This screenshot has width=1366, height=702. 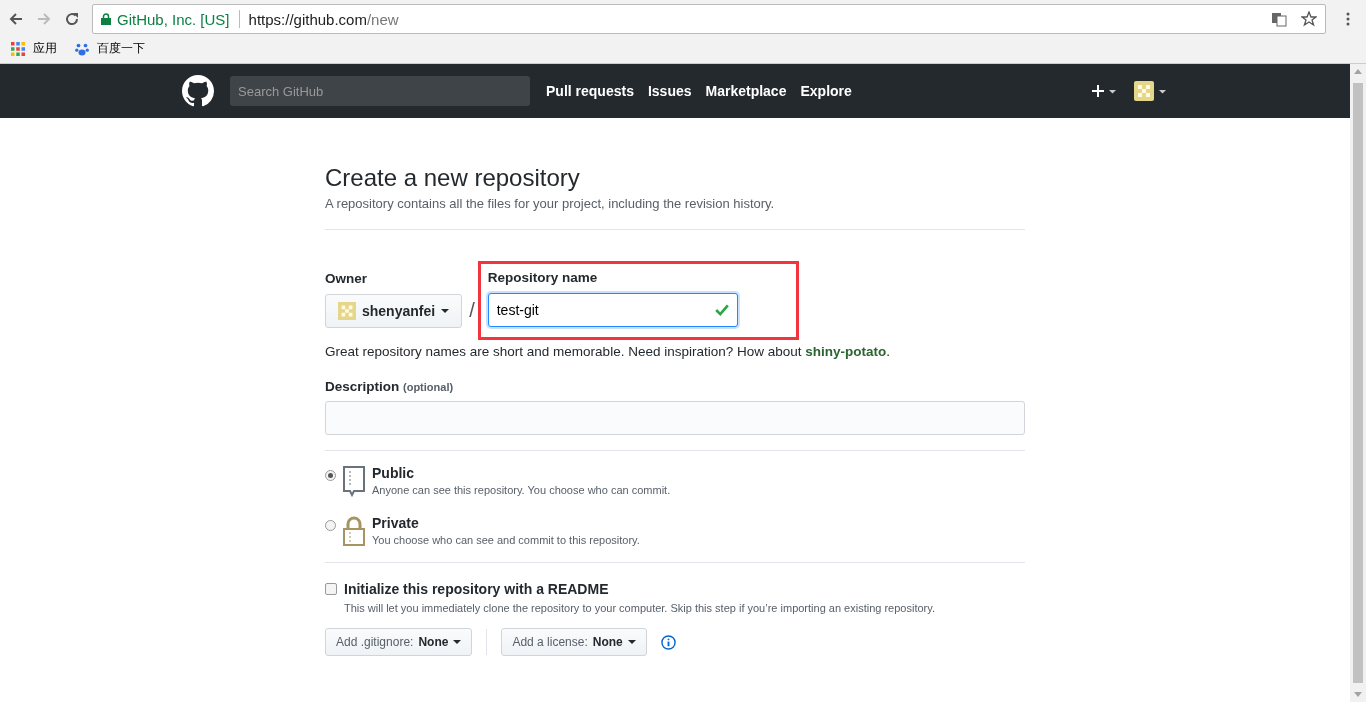 I want to click on owner-dropdown: shenyanfei, so click(x=394, y=311).